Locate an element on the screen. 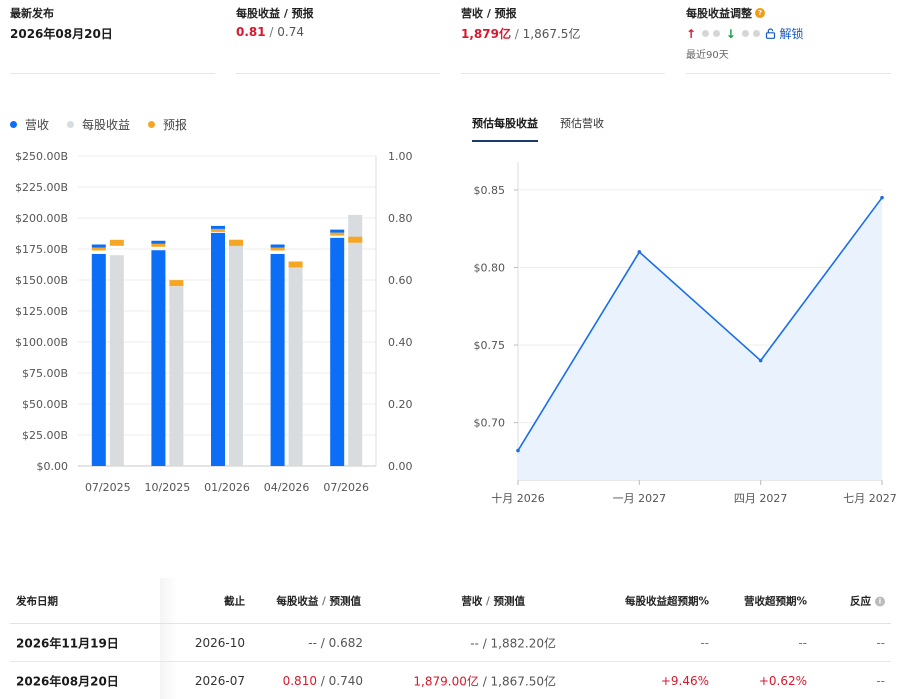 The height and width of the screenshot is (699, 903). row-rev-est: 1,882.20亿 is located at coordinates (523, 643).